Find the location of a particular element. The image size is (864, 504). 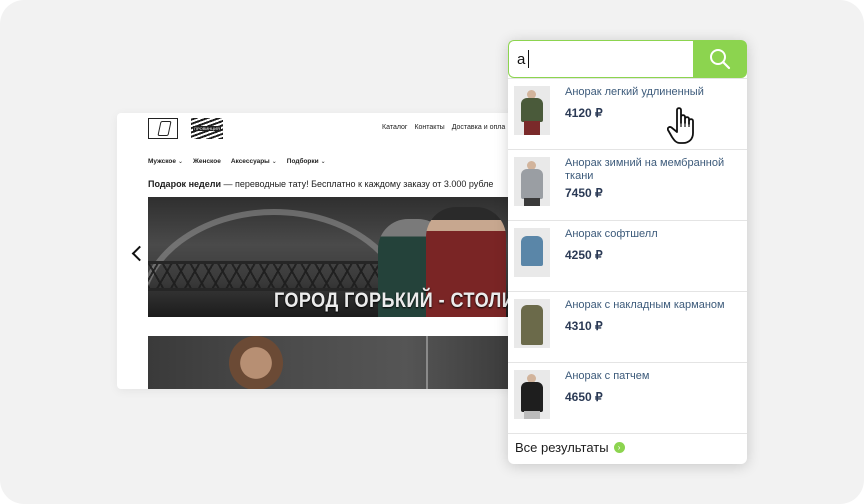

product-name: Анорак софтшелл is located at coordinates (611, 234).